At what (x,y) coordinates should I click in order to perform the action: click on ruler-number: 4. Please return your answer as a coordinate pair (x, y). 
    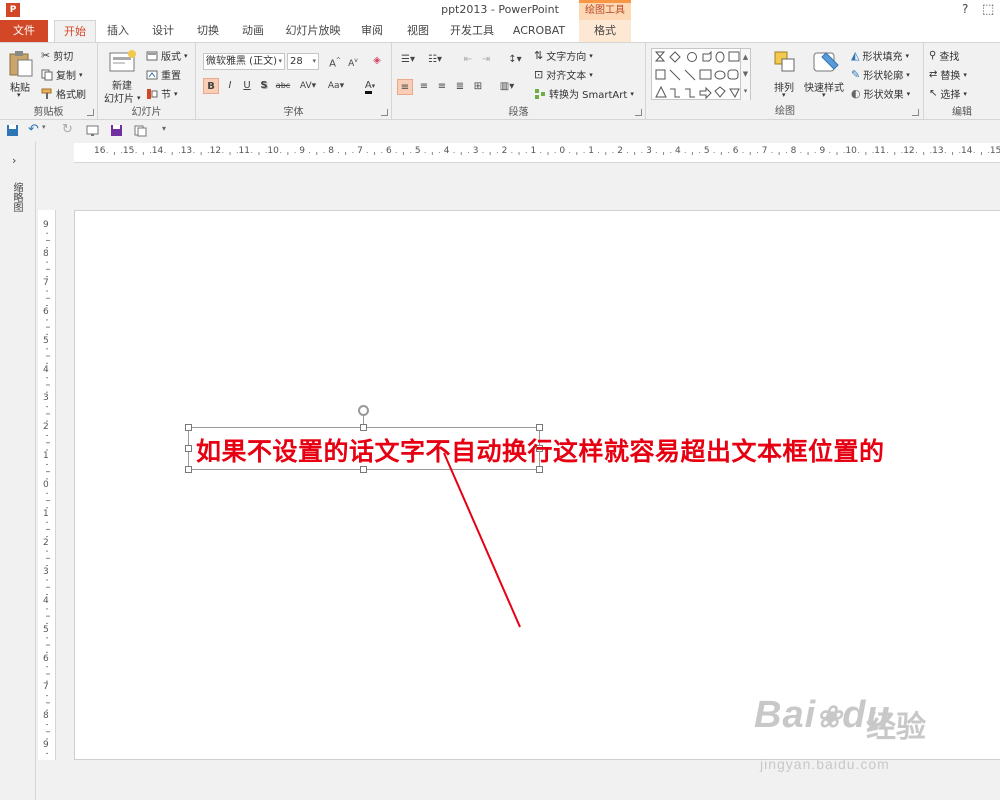
    Looking at the image, I should click on (46, 369).